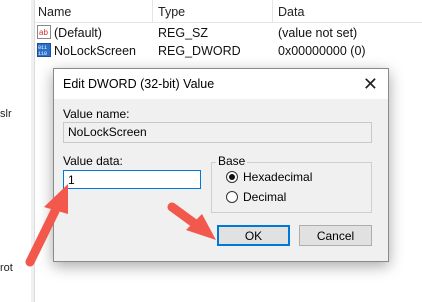 The width and height of the screenshot is (422, 302). What do you see at coordinates (6, 114) in the screenshot?
I see `tree-node-fragment: slr` at bounding box center [6, 114].